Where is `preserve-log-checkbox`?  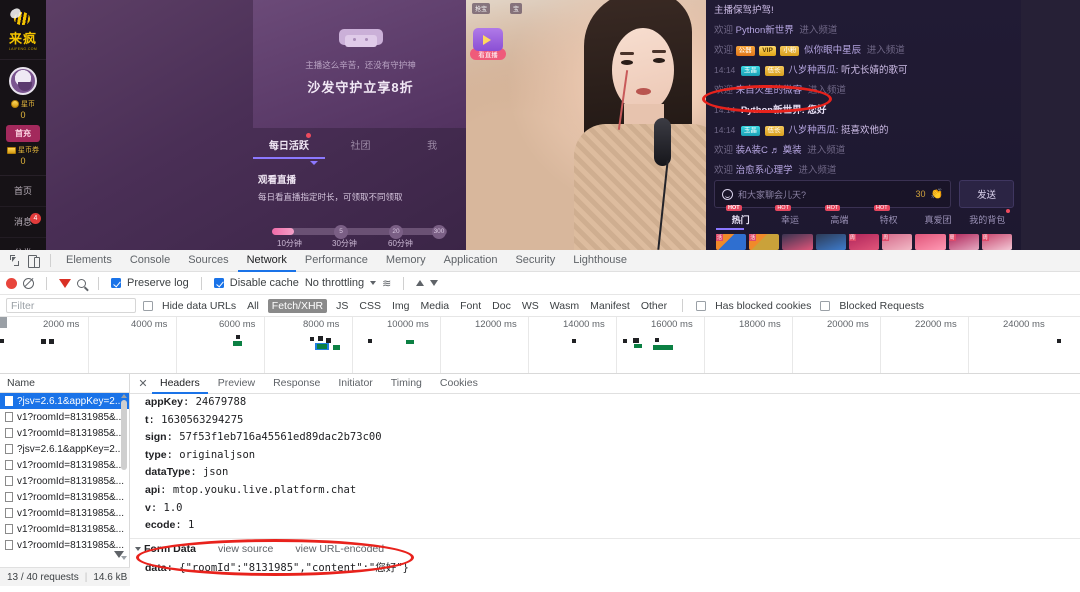
preserve-log-checkbox is located at coordinates (116, 283).